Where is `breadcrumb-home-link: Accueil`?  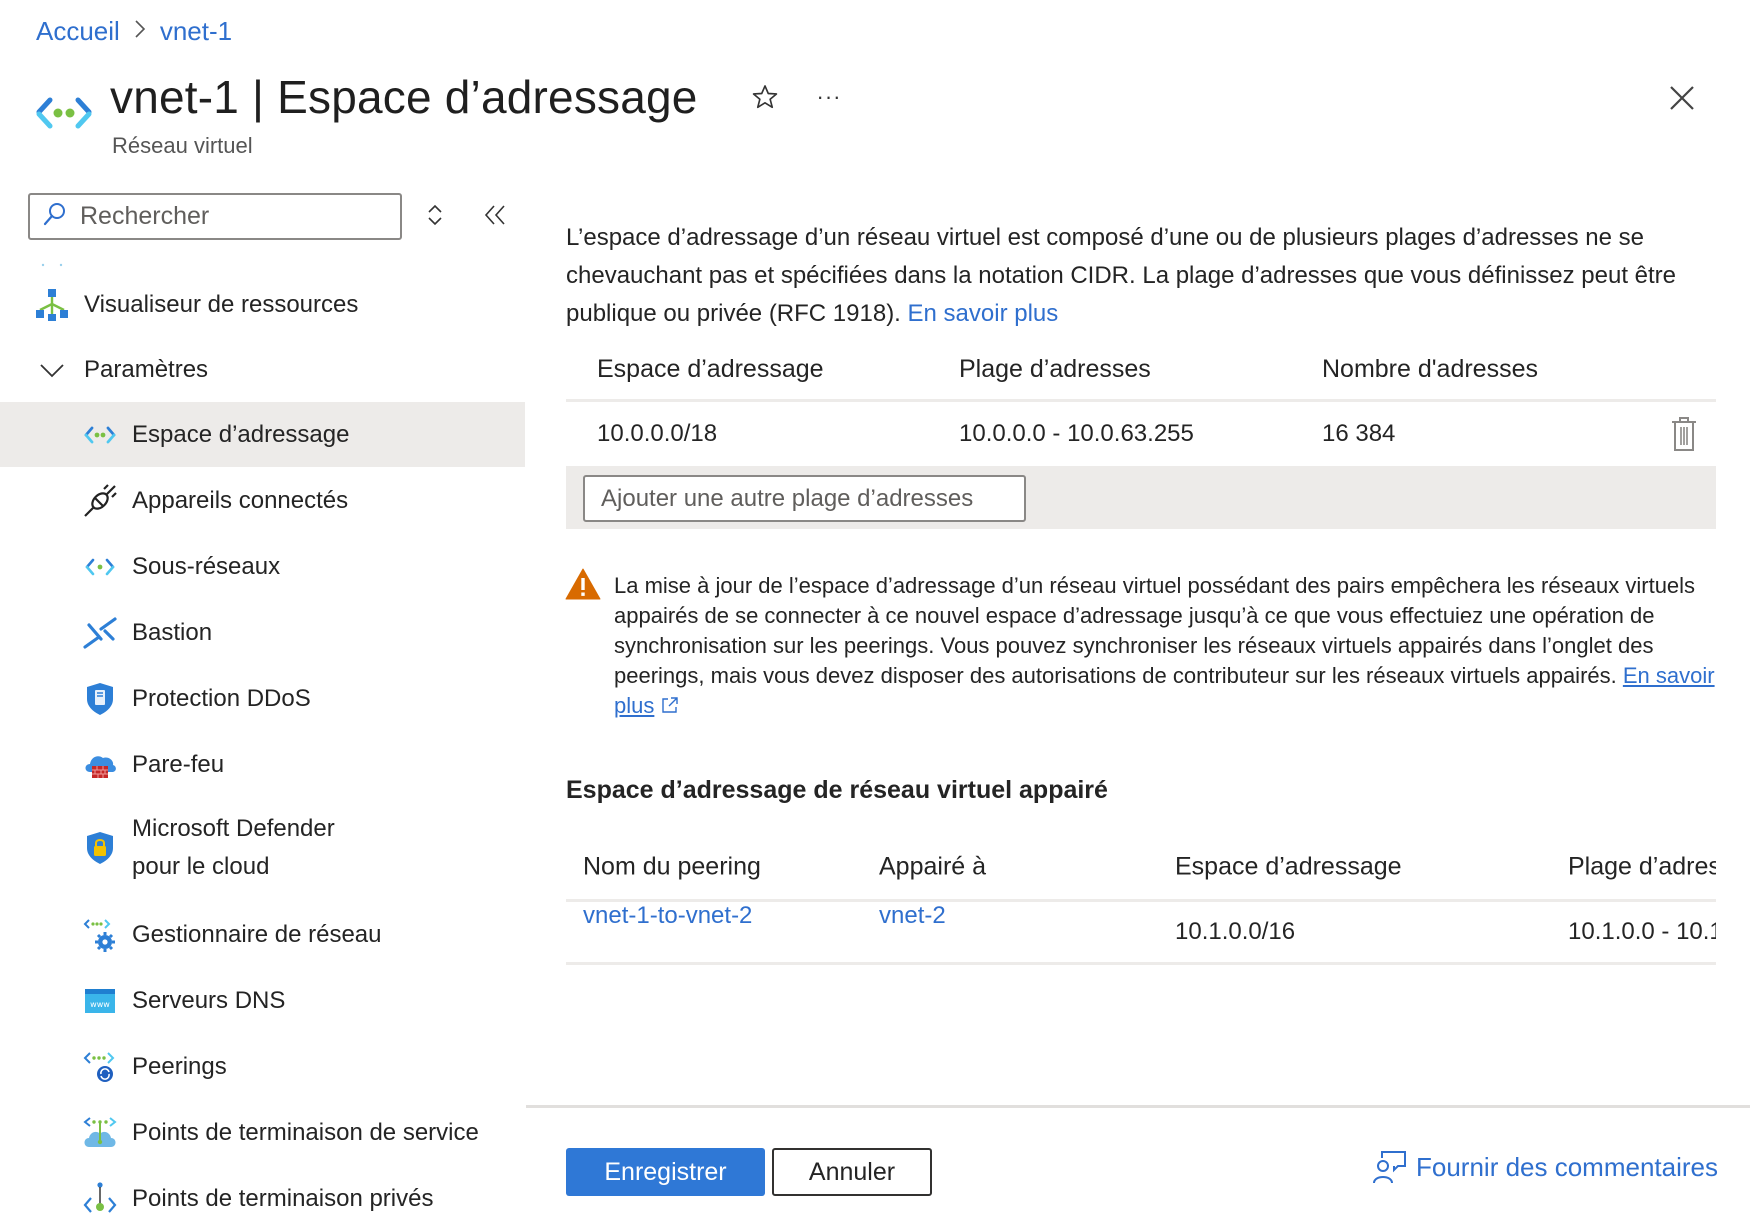 breadcrumb-home-link: Accueil is located at coordinates (78, 31).